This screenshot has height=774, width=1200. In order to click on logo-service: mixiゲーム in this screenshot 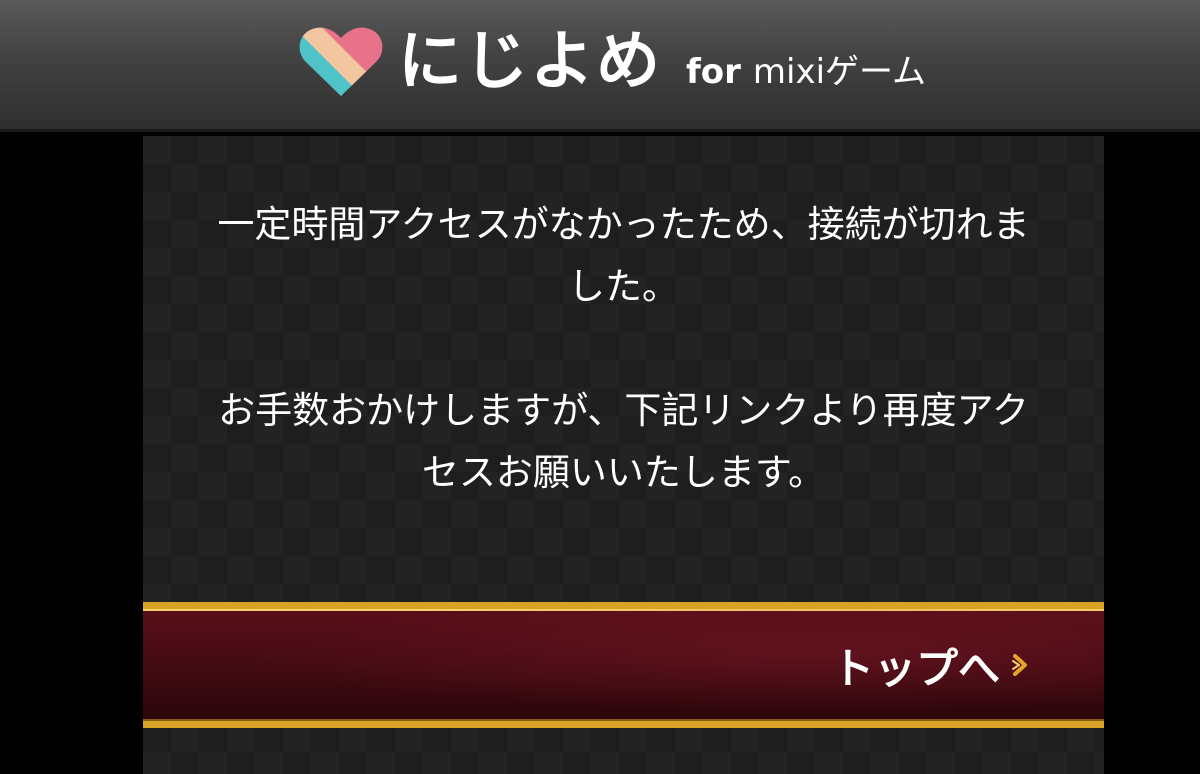, I will do `click(839, 72)`.